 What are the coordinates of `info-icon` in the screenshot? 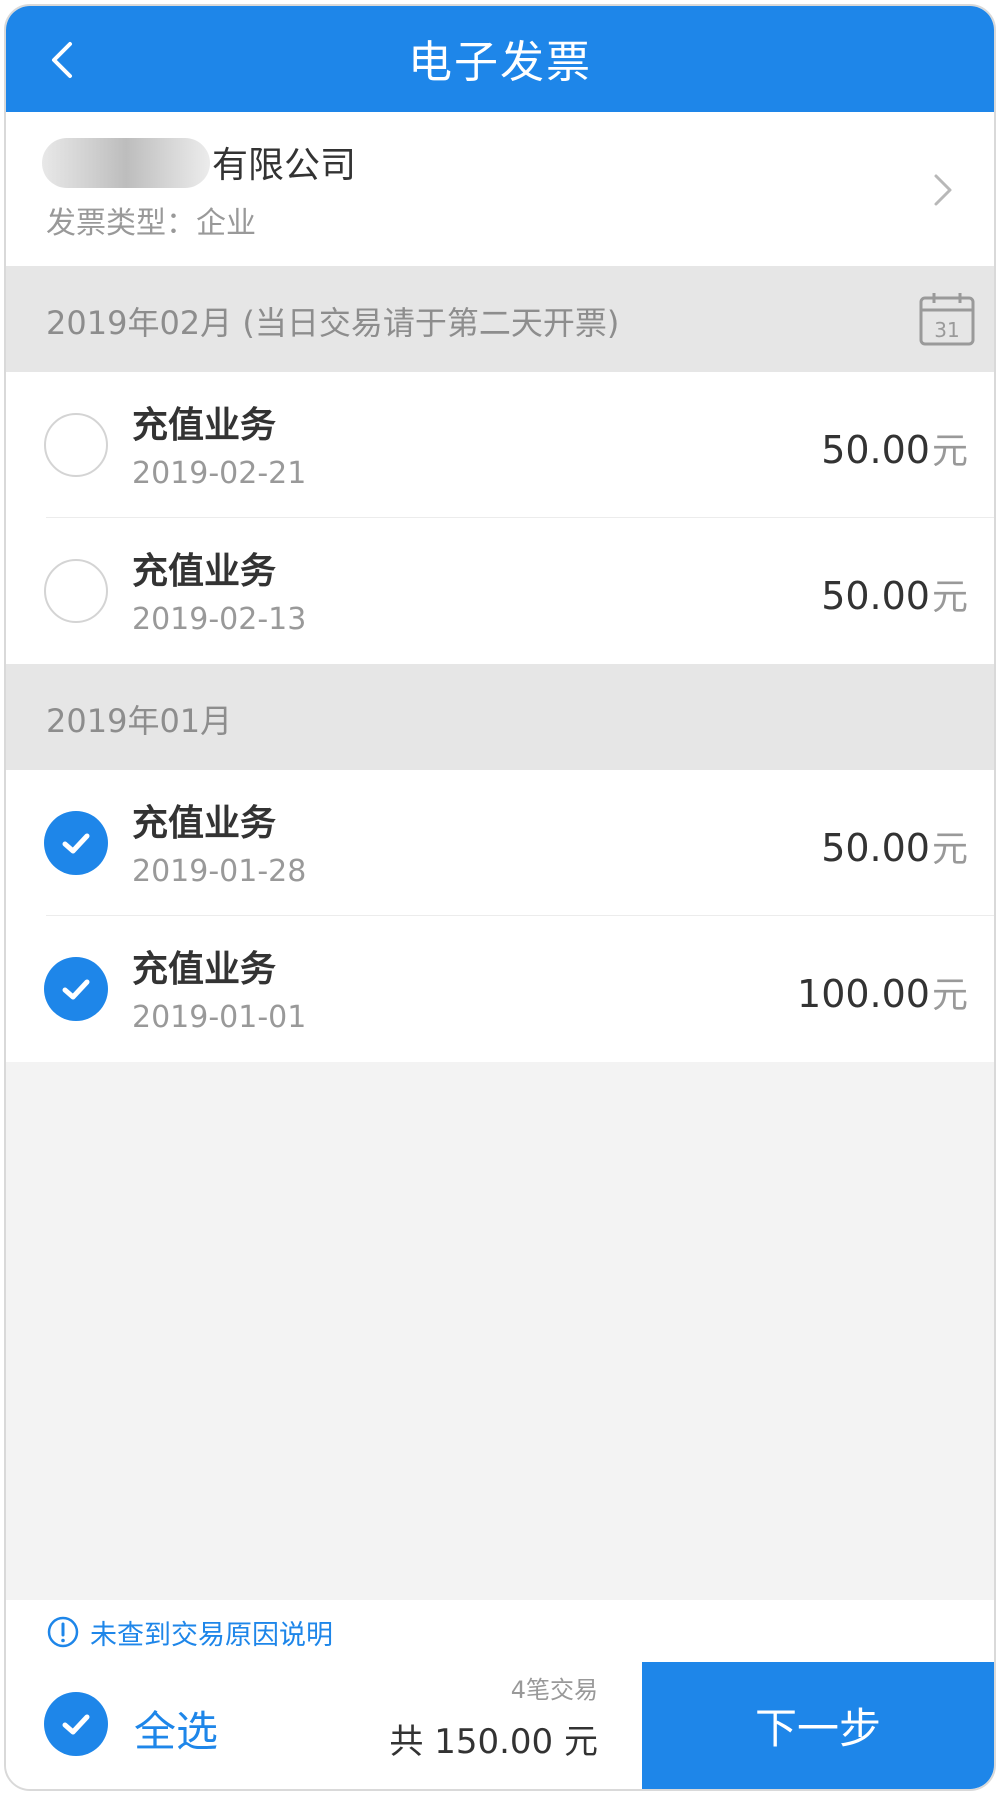 It's located at (63, 1632).